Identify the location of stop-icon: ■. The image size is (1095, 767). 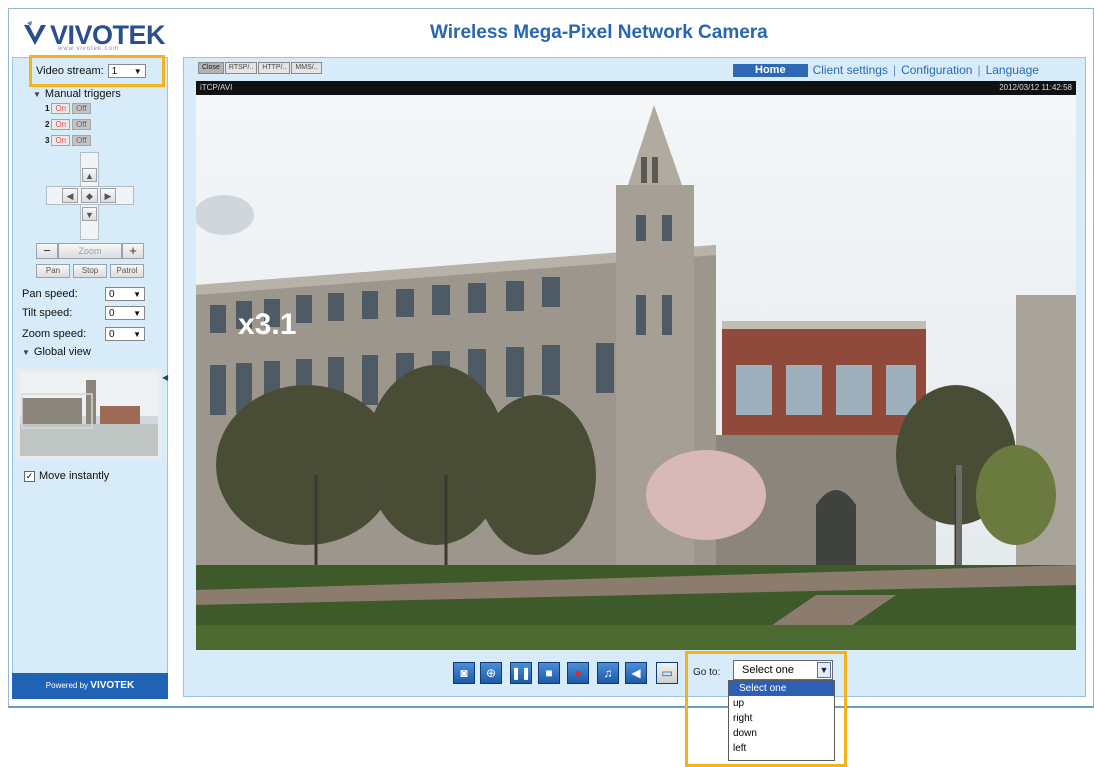
(549, 673).